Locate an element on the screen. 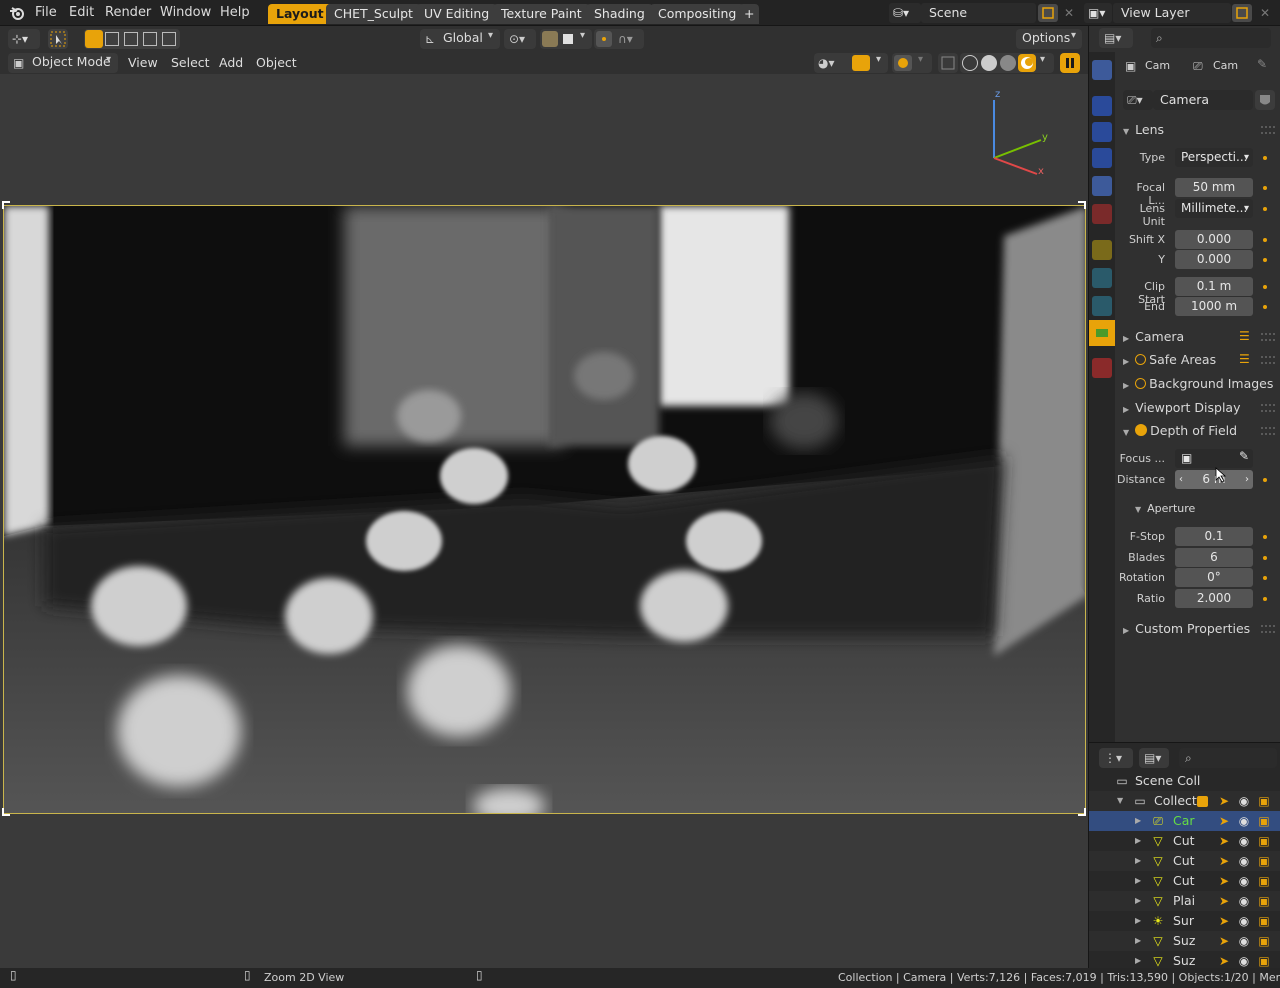  lens-unit-dropdown: Millimete... ▾ is located at coordinates (1214, 208).